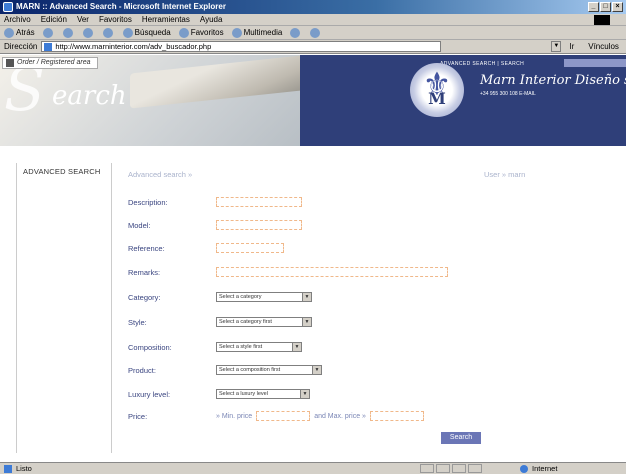 The image size is (626, 474). What do you see at coordinates (340, 416) in the screenshot?
I see `max-price-label: and Max. price »` at bounding box center [340, 416].